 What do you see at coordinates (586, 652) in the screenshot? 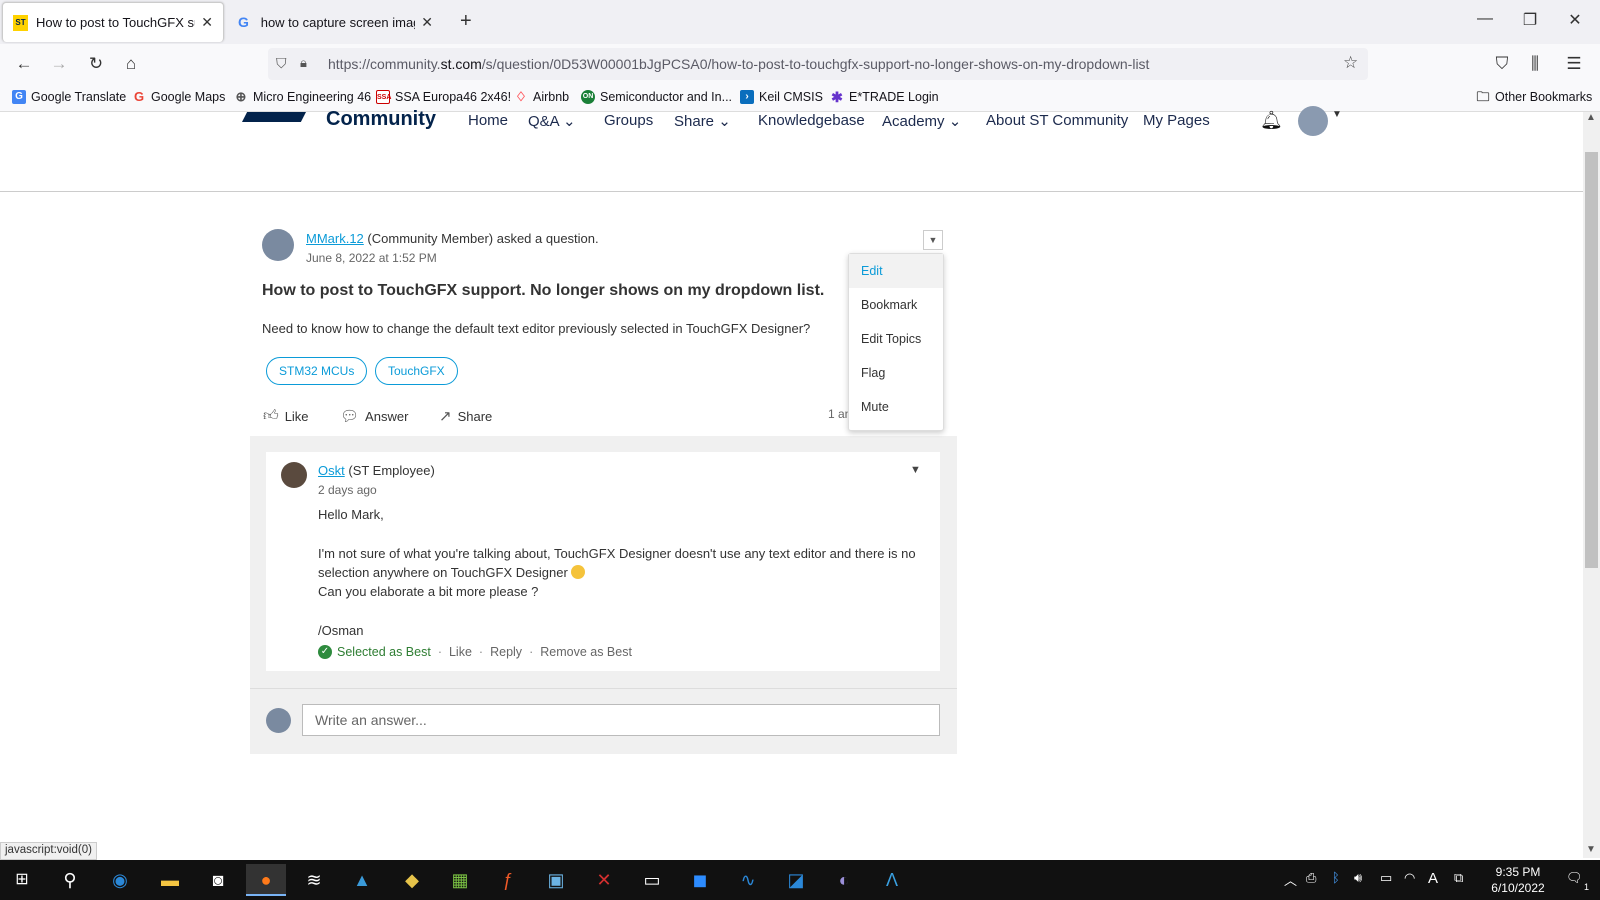
I see `remove-as-best-link: Remove as Best` at bounding box center [586, 652].